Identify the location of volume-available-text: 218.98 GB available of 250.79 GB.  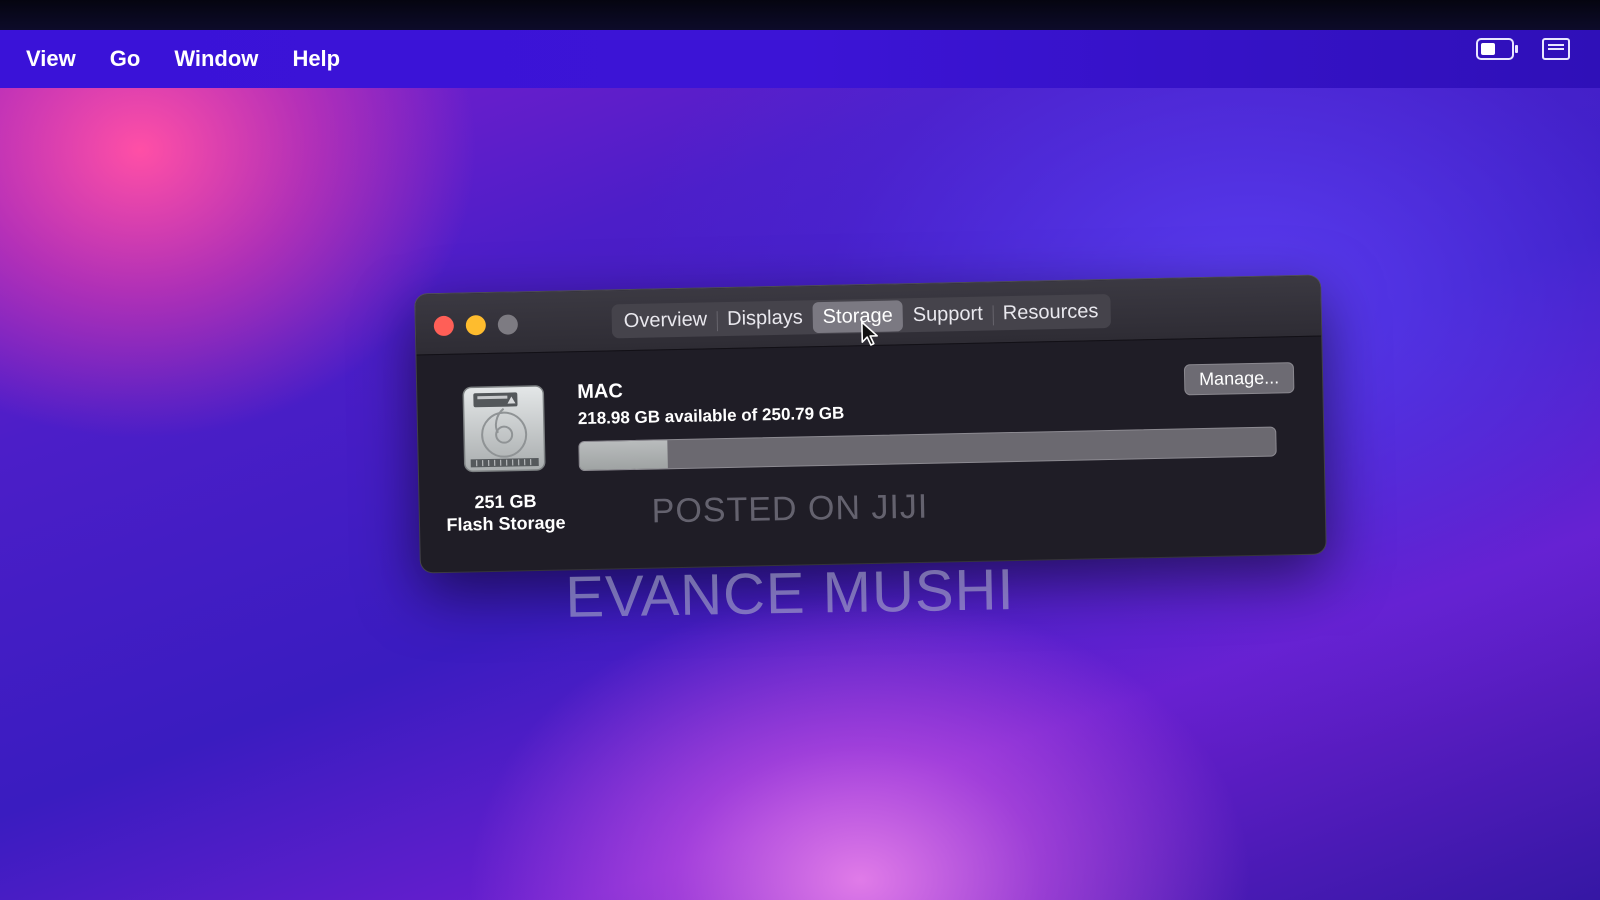
(711, 416).